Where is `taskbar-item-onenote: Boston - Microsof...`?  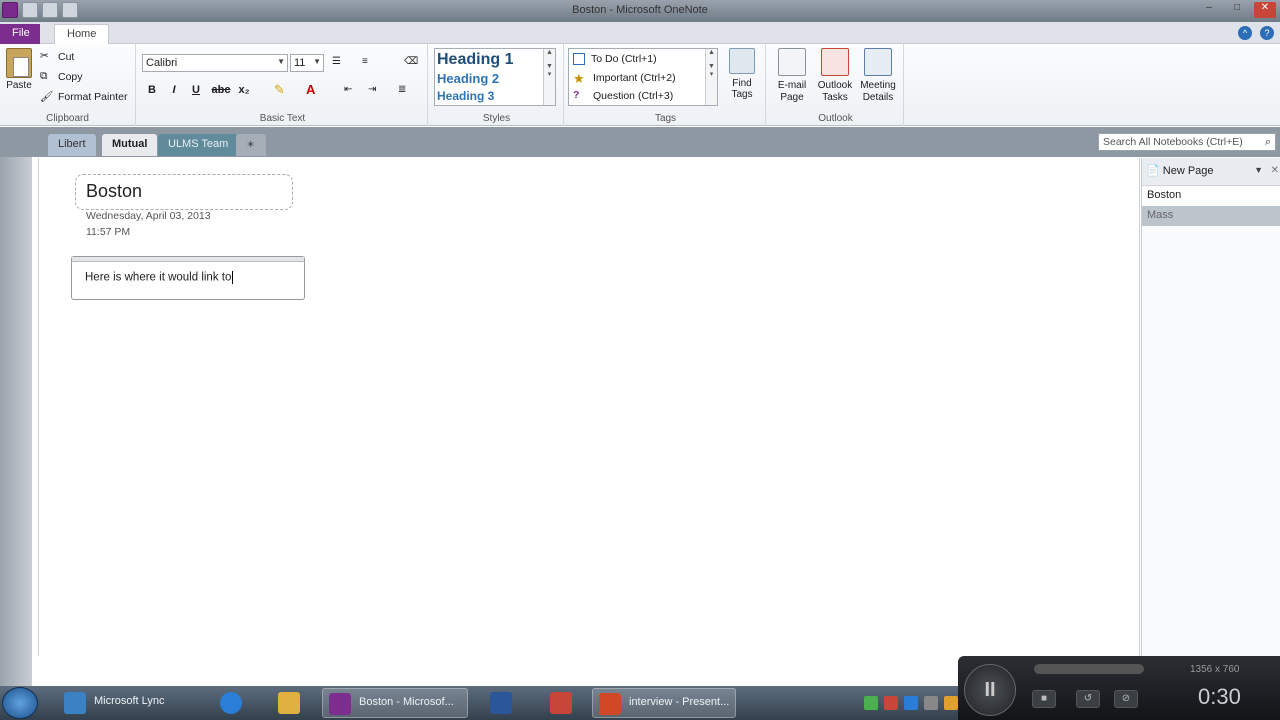
taskbar-item-onenote: Boston - Microsof... is located at coordinates (395, 703).